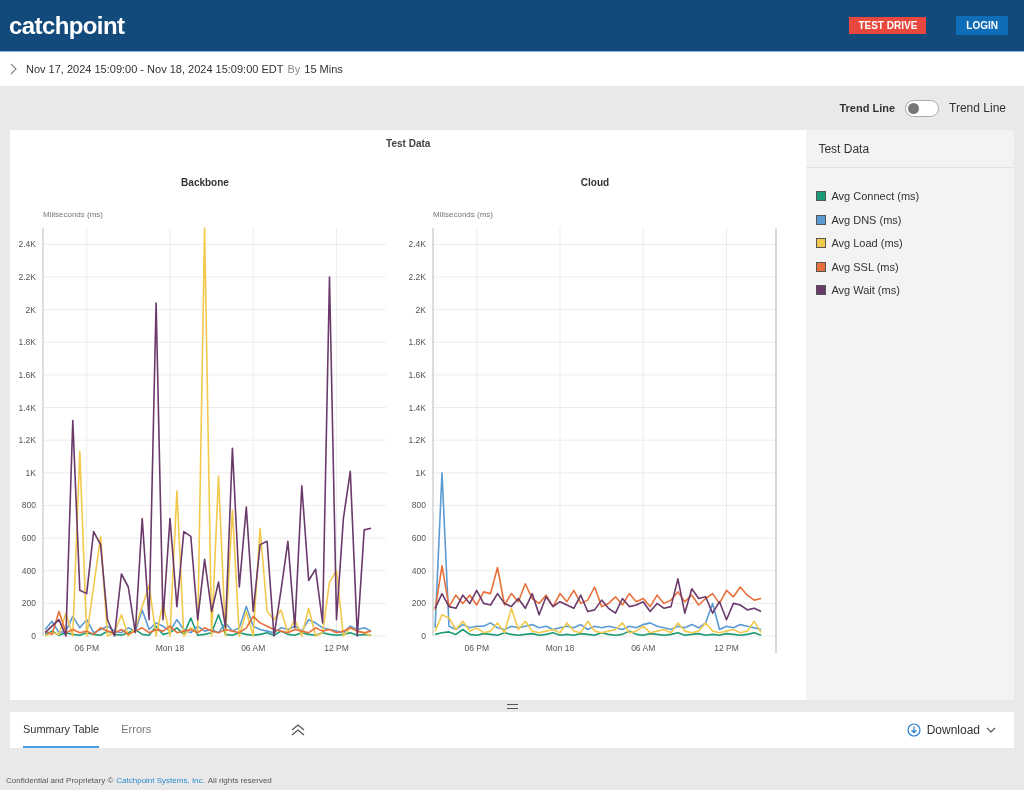 This screenshot has height=790, width=1024. Describe the element at coordinates (60, 781) in the screenshot. I see `footer-text: Confidential and Proprietary ©` at that location.